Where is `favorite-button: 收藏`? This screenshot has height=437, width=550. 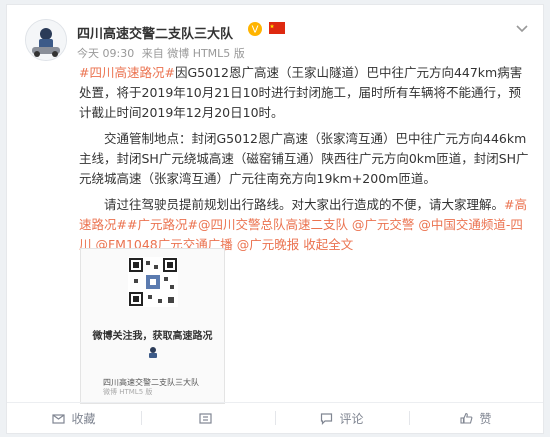
favorite-button: 收藏 is located at coordinates (74, 418).